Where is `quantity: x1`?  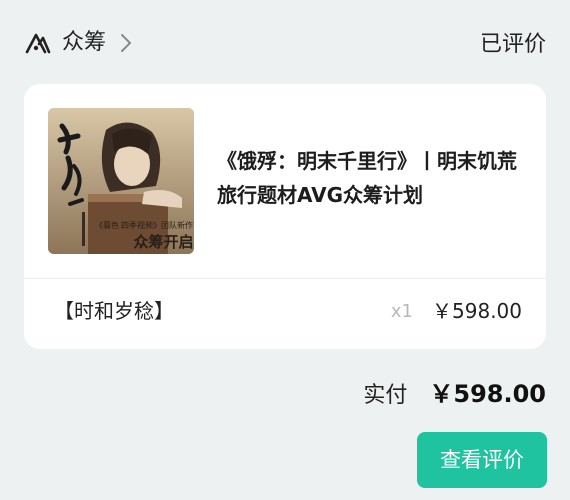 quantity: x1 is located at coordinates (401, 311).